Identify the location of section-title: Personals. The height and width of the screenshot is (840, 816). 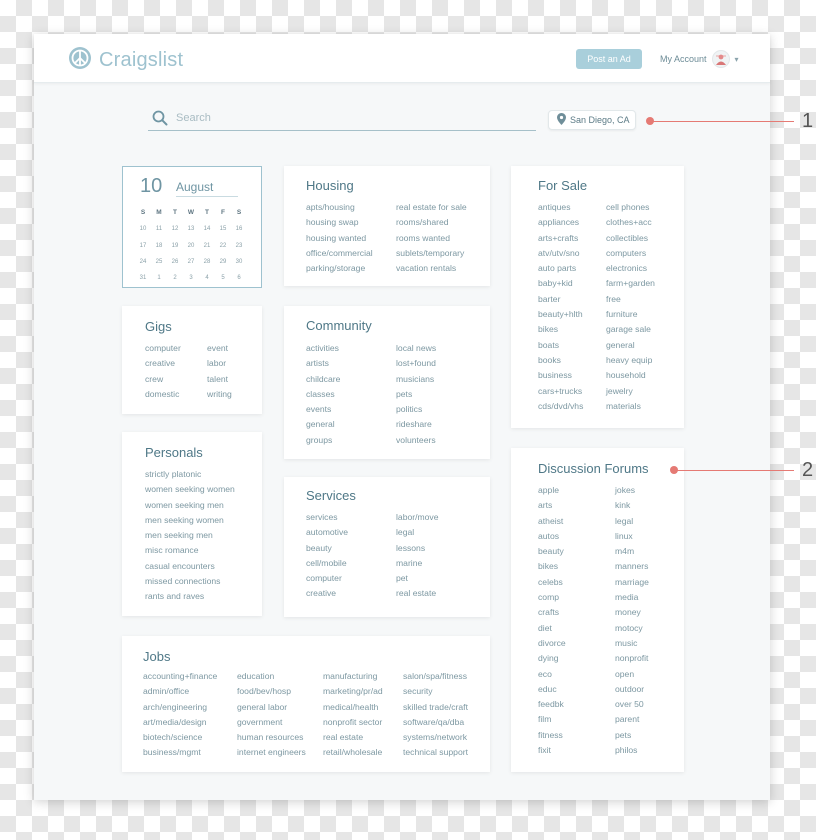
(174, 452).